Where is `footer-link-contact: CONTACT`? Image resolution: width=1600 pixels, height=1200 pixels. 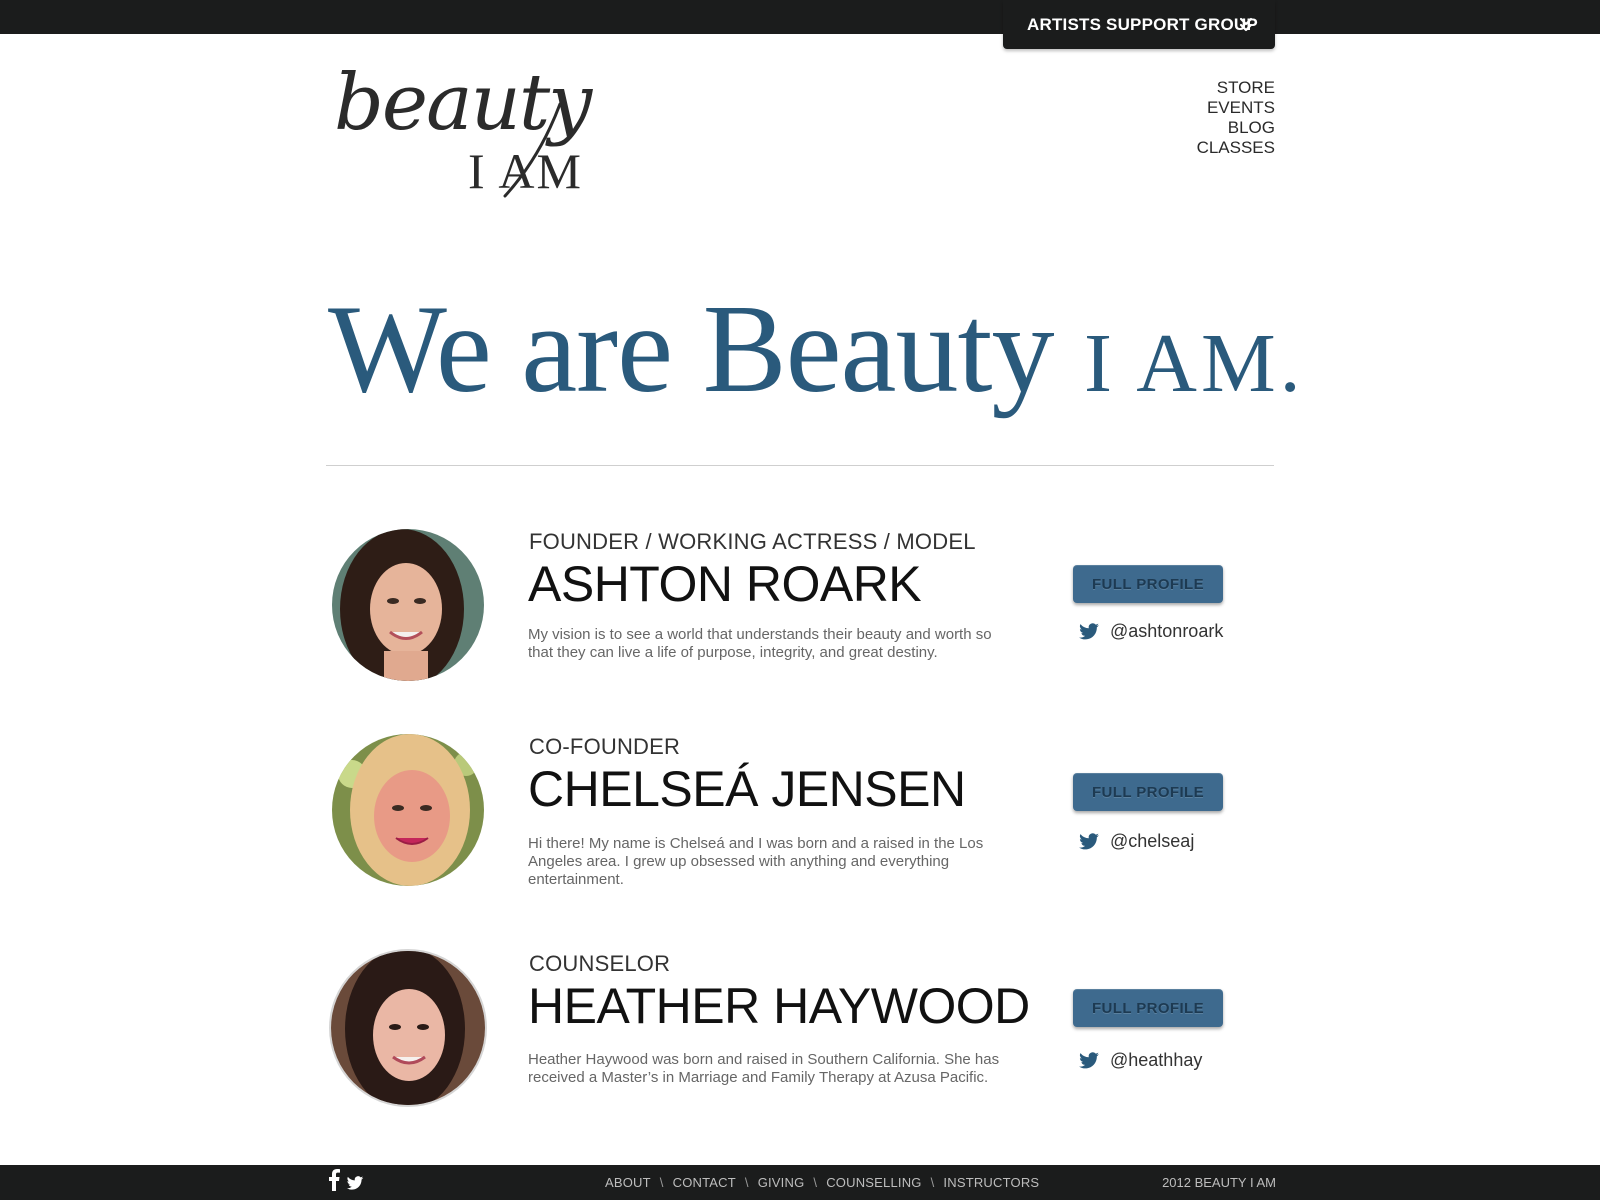
footer-link-contact: CONTACT is located at coordinates (704, 1182).